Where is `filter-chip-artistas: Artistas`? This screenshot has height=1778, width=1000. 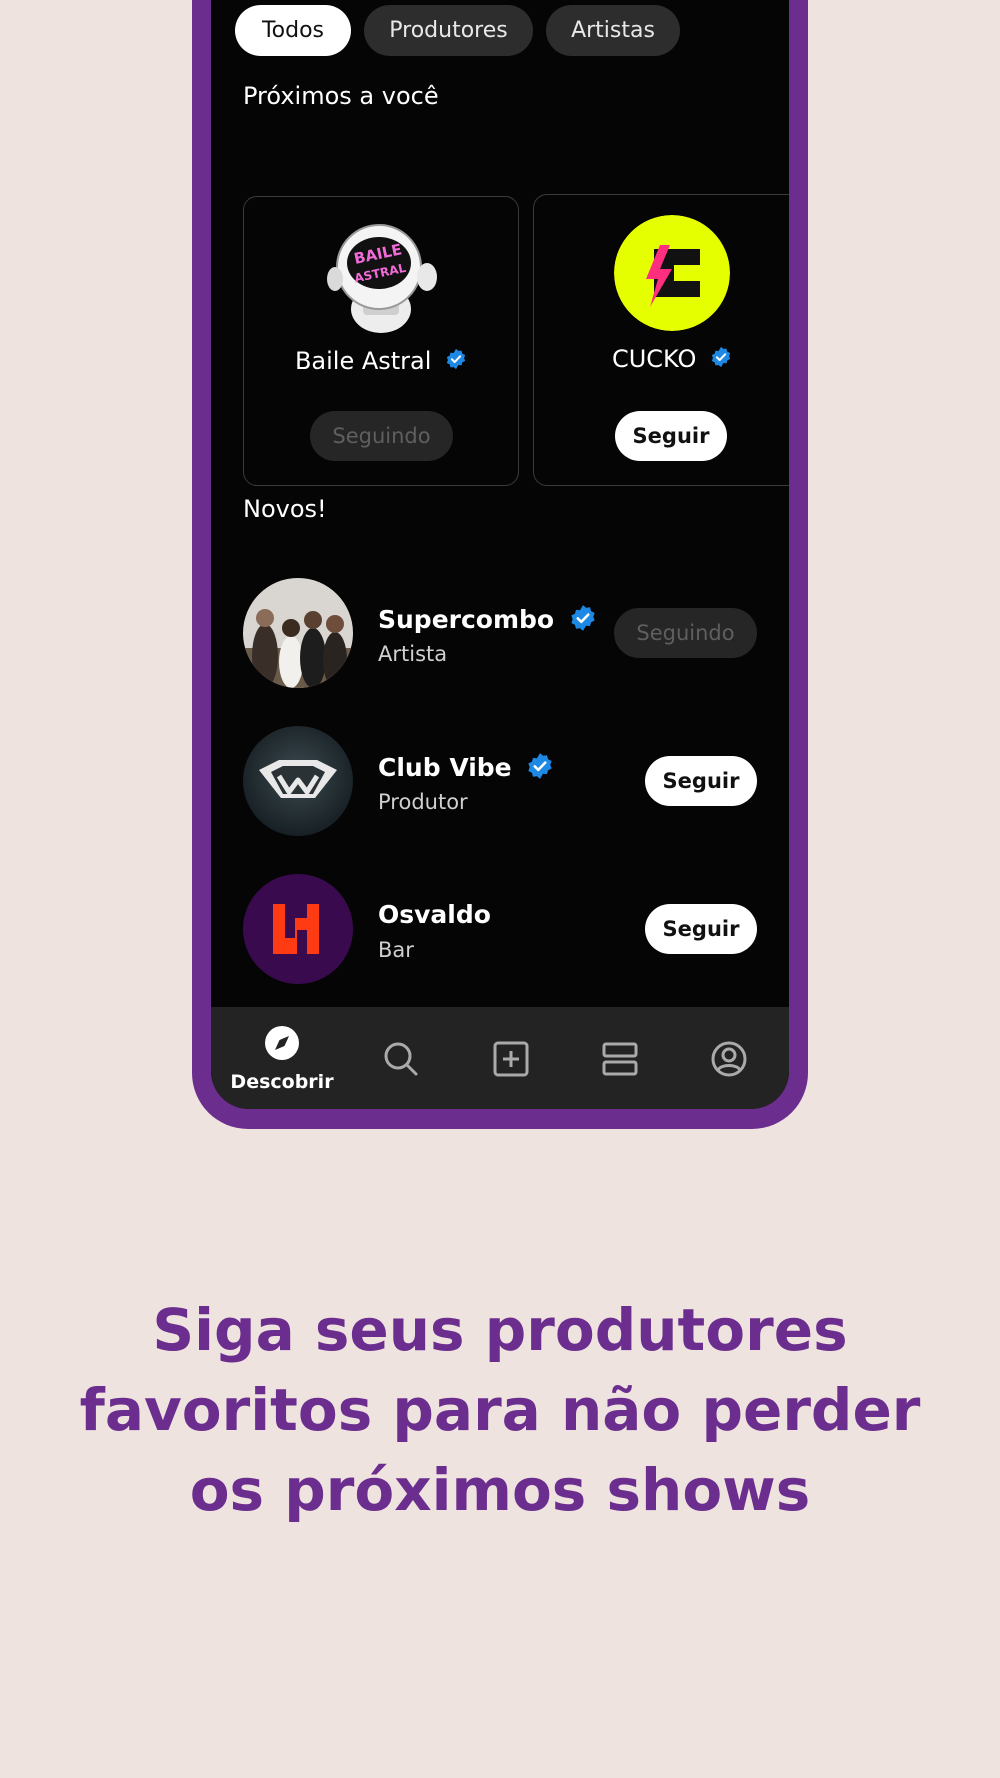
filter-chip-artistas: Artistas is located at coordinates (613, 30).